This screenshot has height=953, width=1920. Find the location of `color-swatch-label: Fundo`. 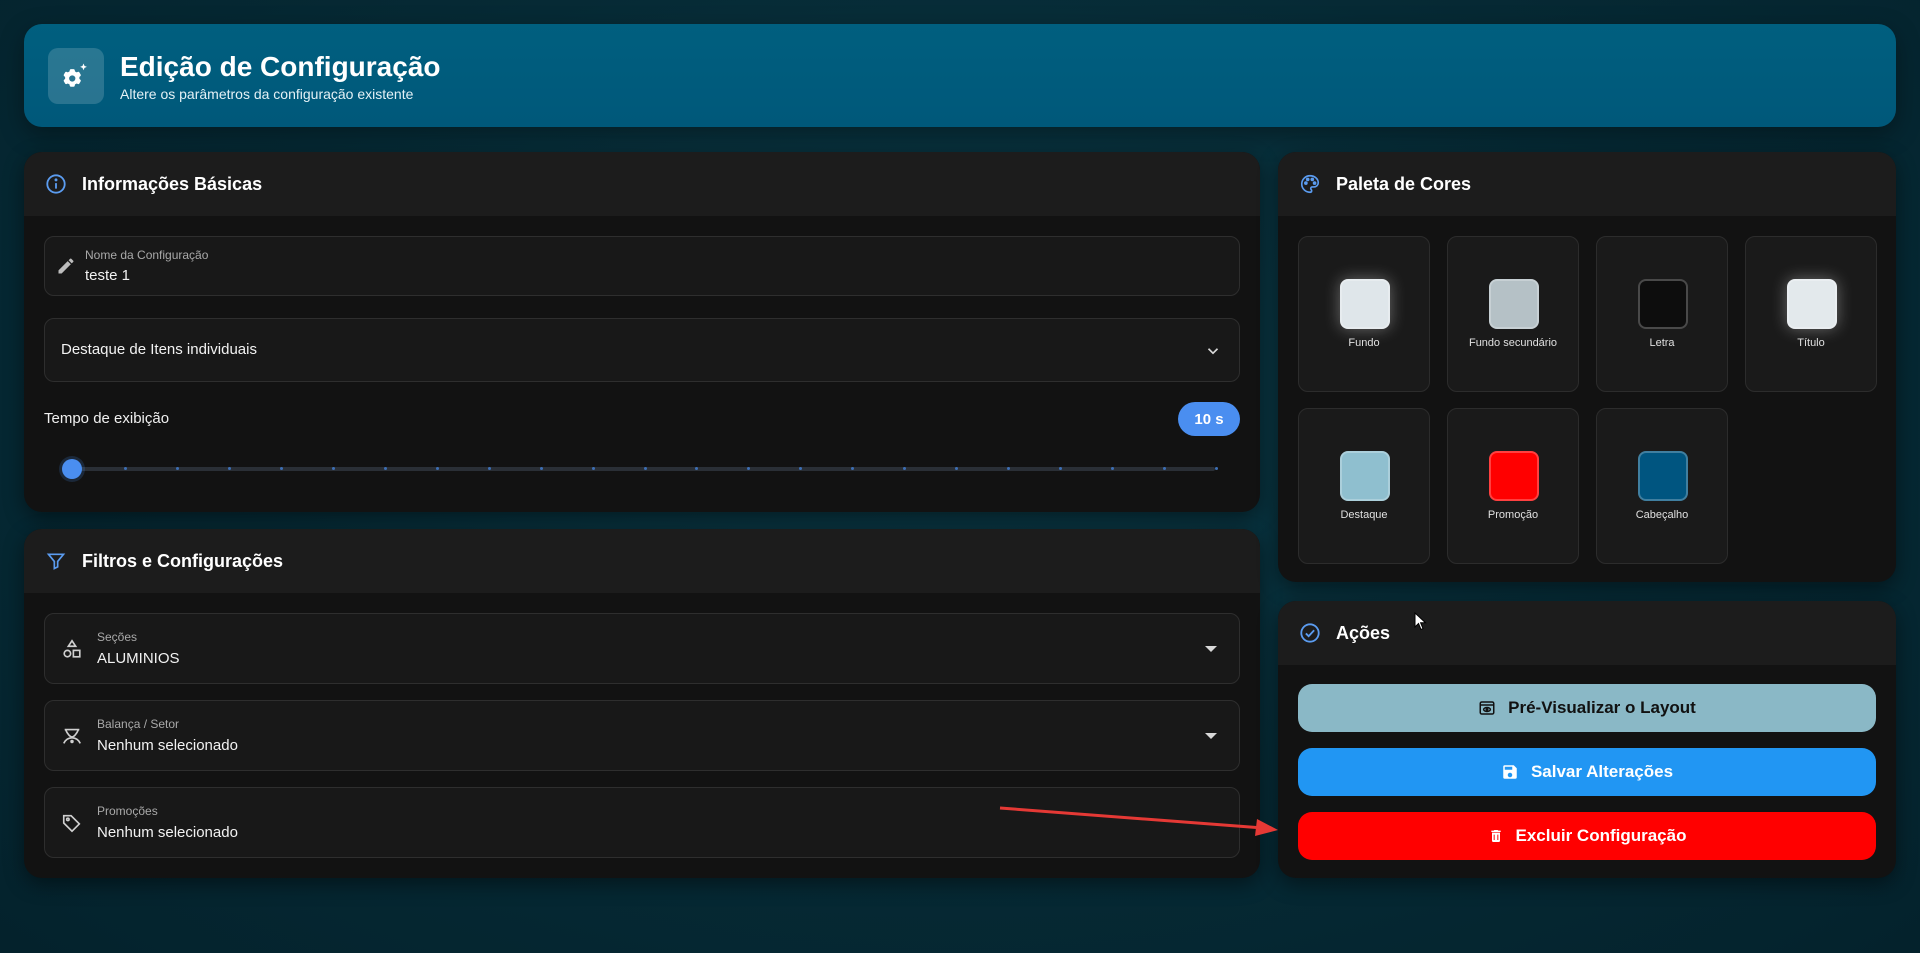

color-swatch-label: Fundo is located at coordinates (1364, 343).